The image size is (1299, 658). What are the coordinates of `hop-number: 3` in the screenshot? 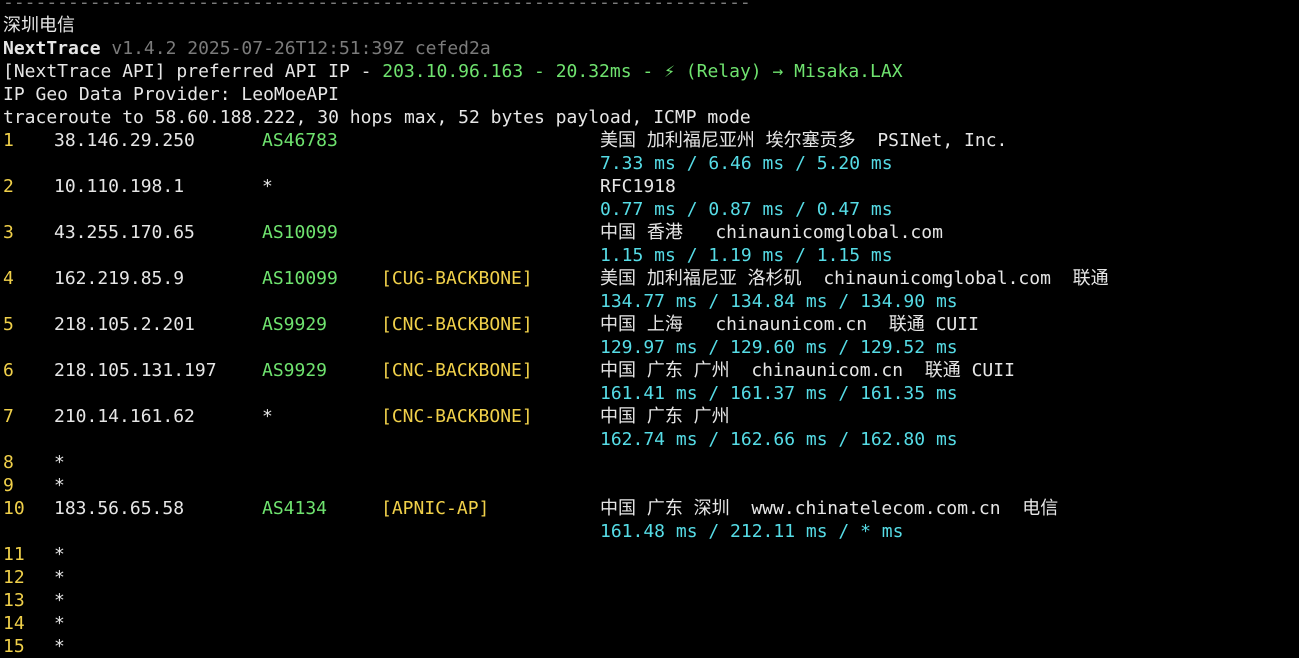 It's located at (8, 232).